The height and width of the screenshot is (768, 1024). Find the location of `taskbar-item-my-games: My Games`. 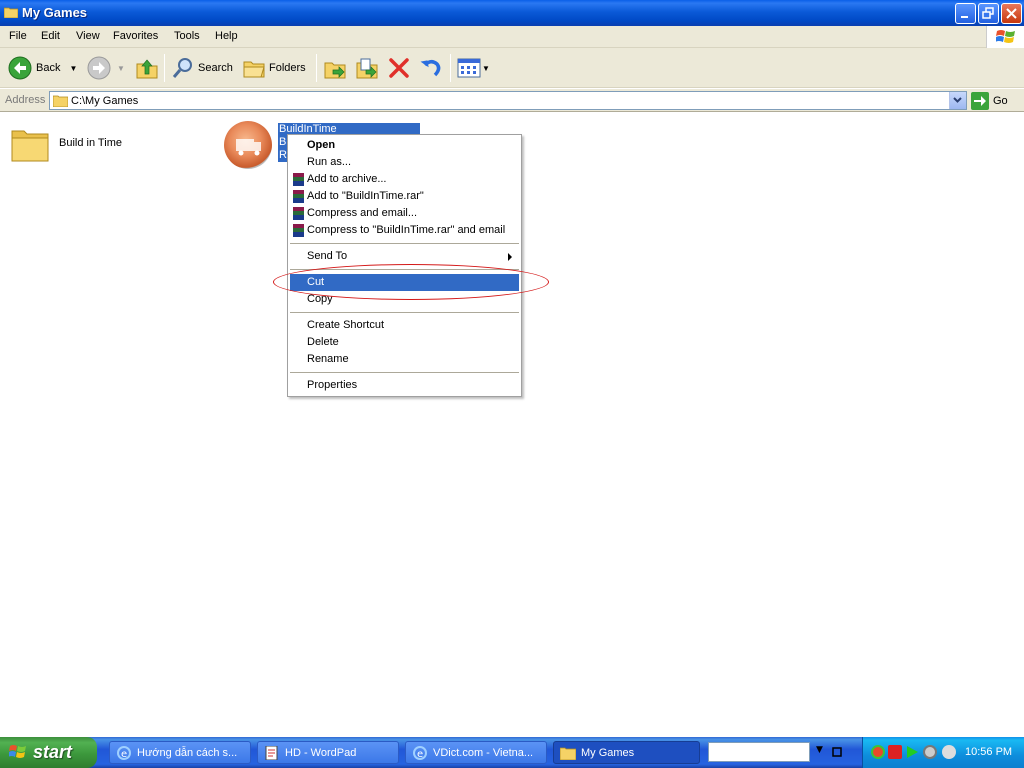

taskbar-item-my-games: My Games is located at coordinates (626, 752).